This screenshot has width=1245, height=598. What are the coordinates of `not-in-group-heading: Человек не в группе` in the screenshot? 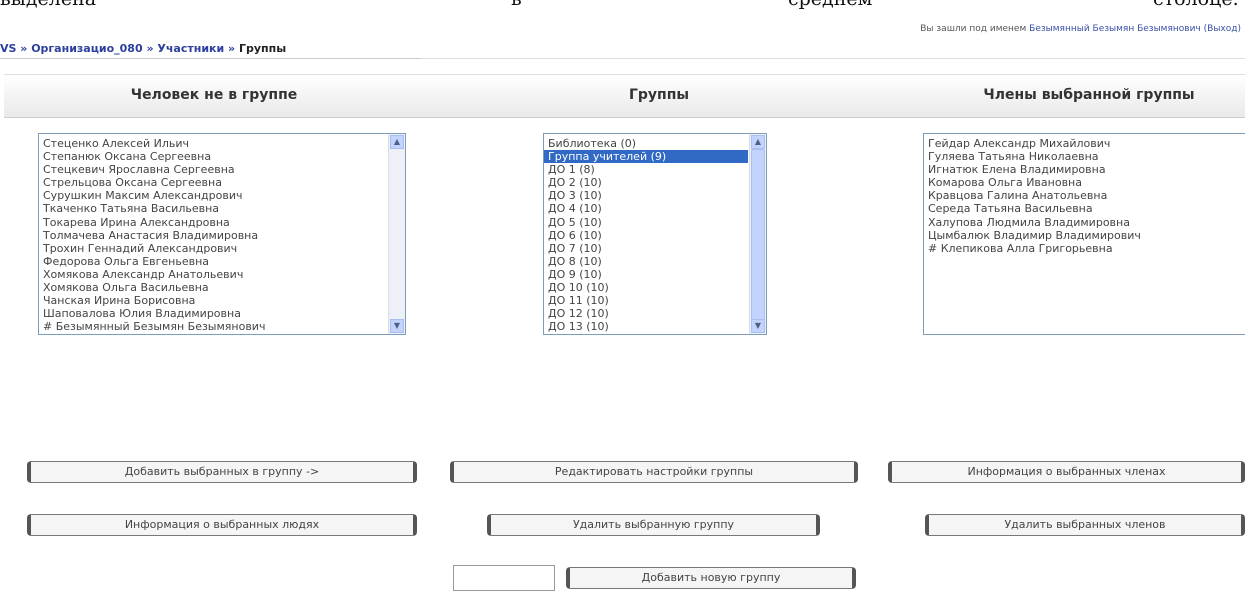 It's located at (214, 95).